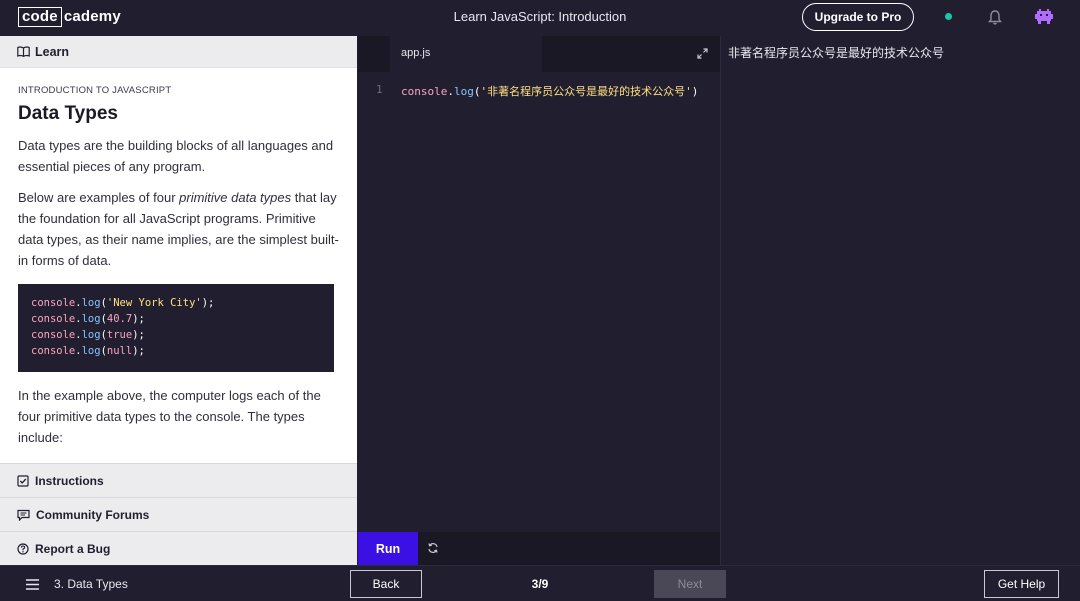 The height and width of the screenshot is (601, 1080). I want to click on run-bar: Run, so click(539, 548).